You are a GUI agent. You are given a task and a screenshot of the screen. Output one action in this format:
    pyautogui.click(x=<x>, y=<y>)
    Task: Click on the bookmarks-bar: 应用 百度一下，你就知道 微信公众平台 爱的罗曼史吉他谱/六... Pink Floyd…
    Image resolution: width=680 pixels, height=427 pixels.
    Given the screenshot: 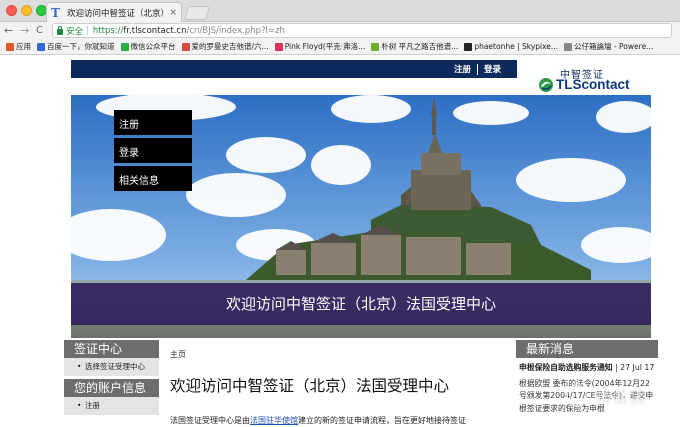 What is the action you would take?
    pyautogui.click(x=340, y=47)
    